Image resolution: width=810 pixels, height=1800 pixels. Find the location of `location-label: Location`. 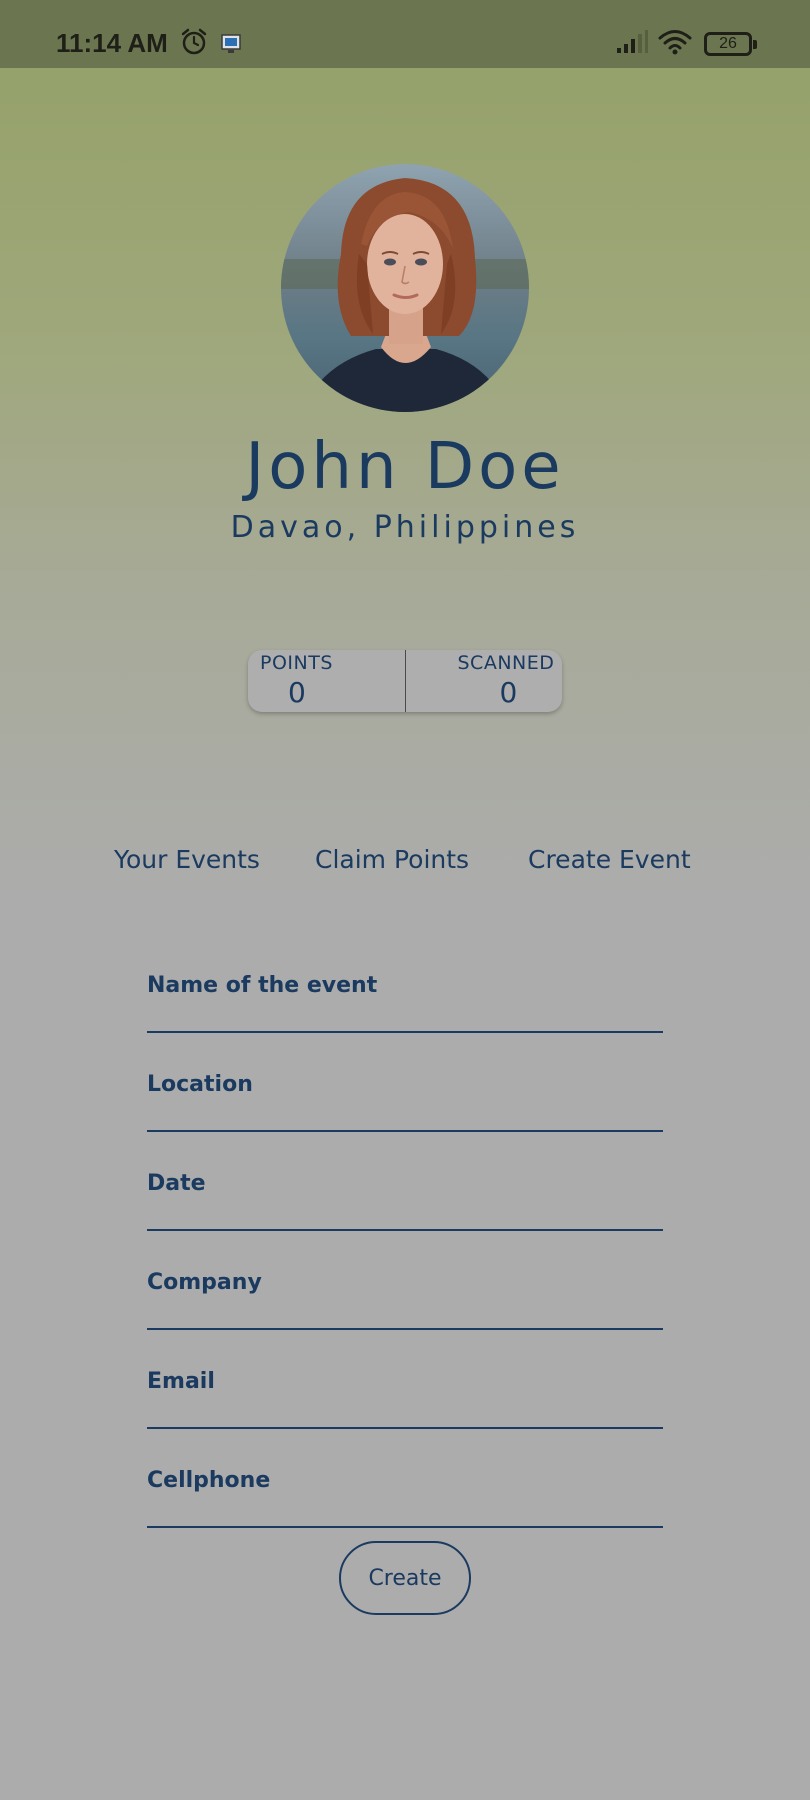

location-label: Location is located at coordinates (200, 1084).